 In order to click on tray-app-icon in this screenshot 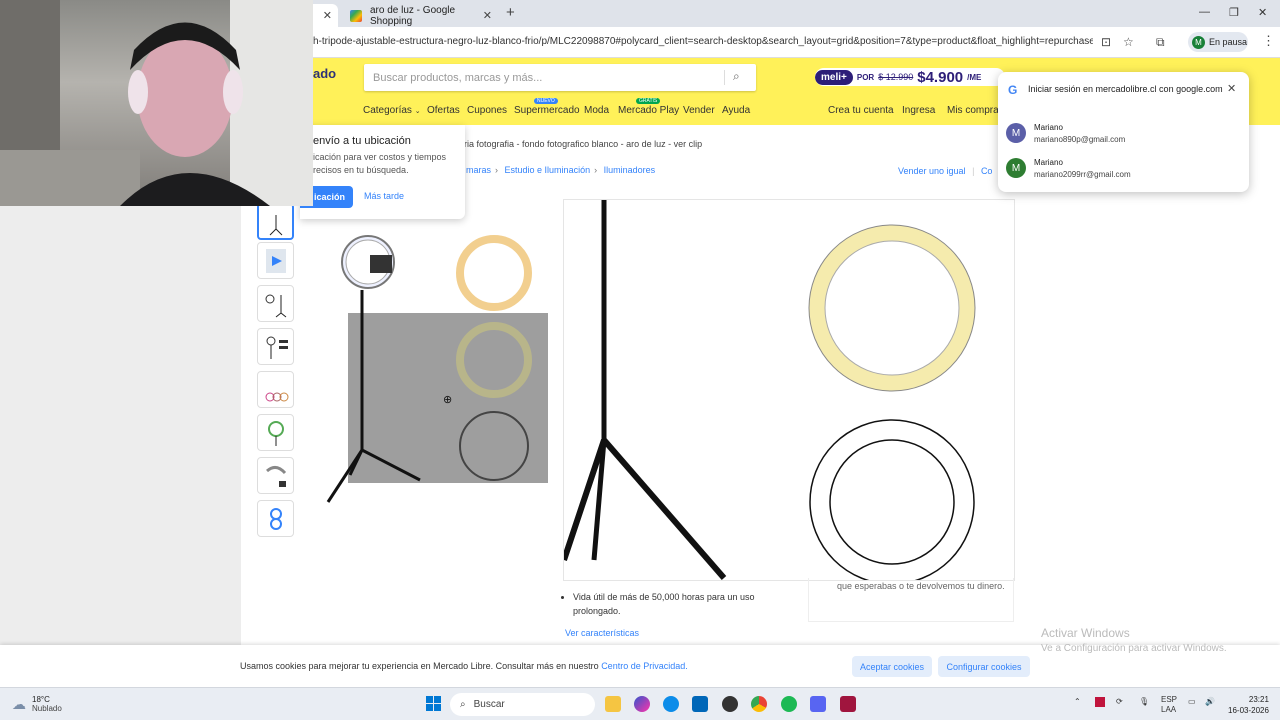, I will do `click(1100, 702)`.